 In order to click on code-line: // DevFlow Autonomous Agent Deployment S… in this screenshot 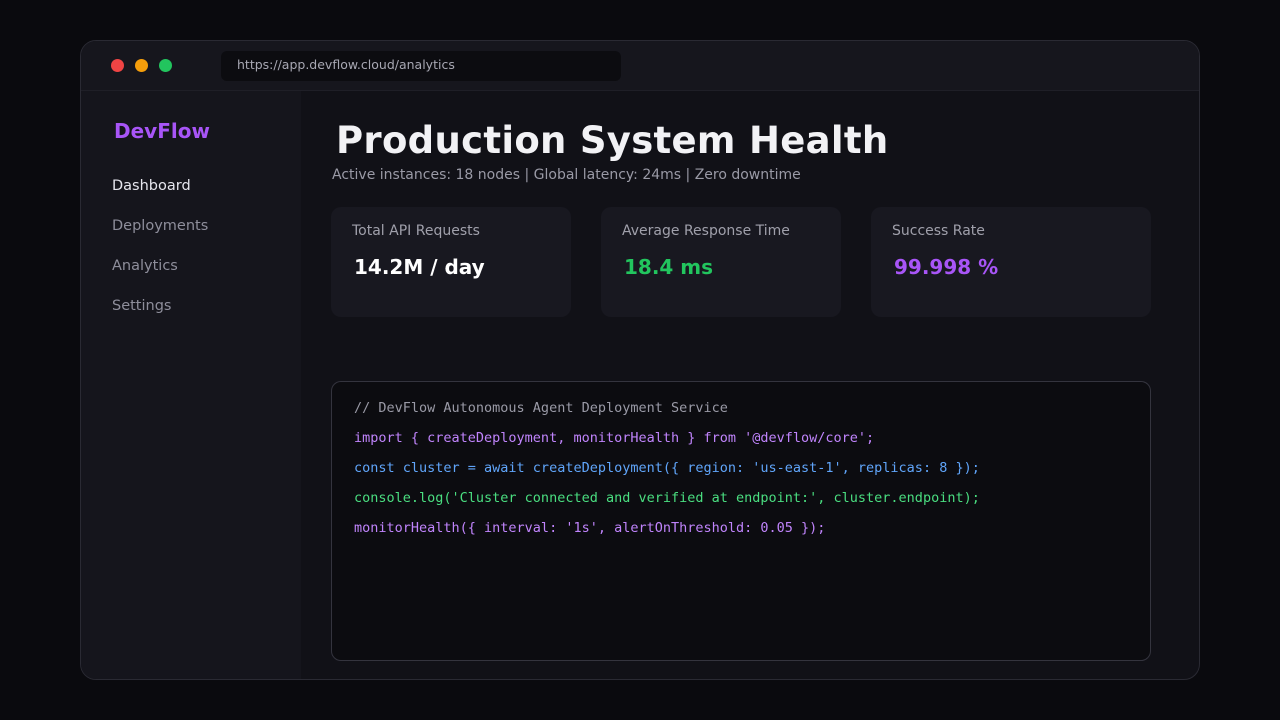, I will do `click(541, 408)`.